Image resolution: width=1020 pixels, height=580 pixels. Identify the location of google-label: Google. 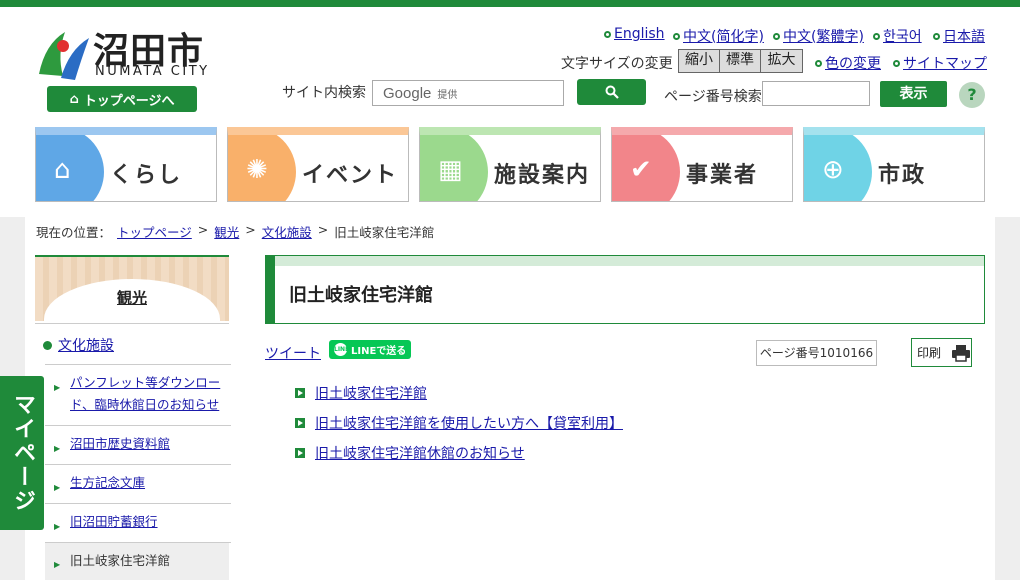
(407, 93).